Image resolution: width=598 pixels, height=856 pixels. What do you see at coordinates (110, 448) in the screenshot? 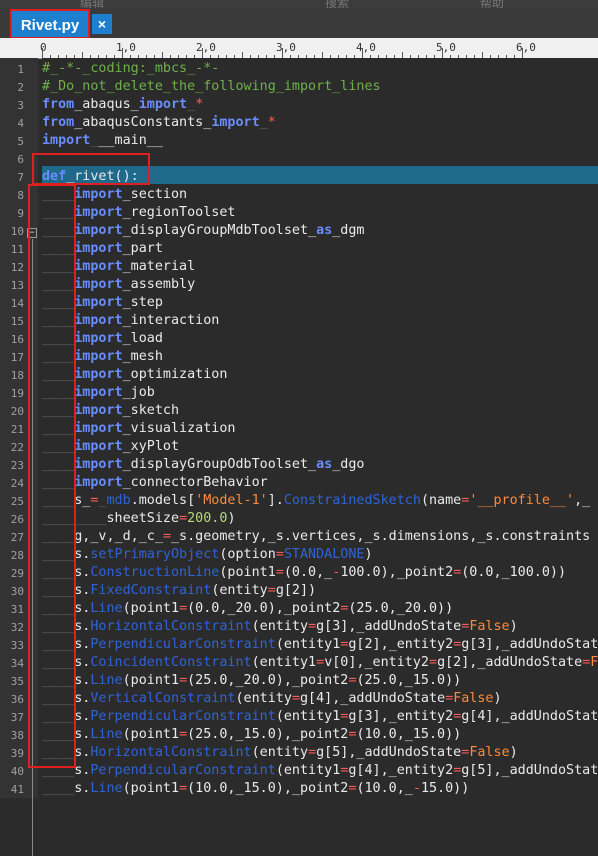
I see `code-line: ____import_xyPlot` at bounding box center [110, 448].